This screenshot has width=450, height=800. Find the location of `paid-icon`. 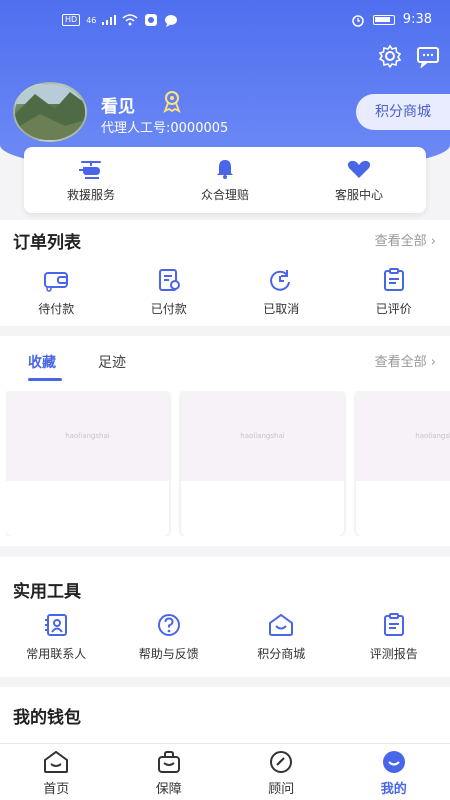

paid-icon is located at coordinates (169, 280).